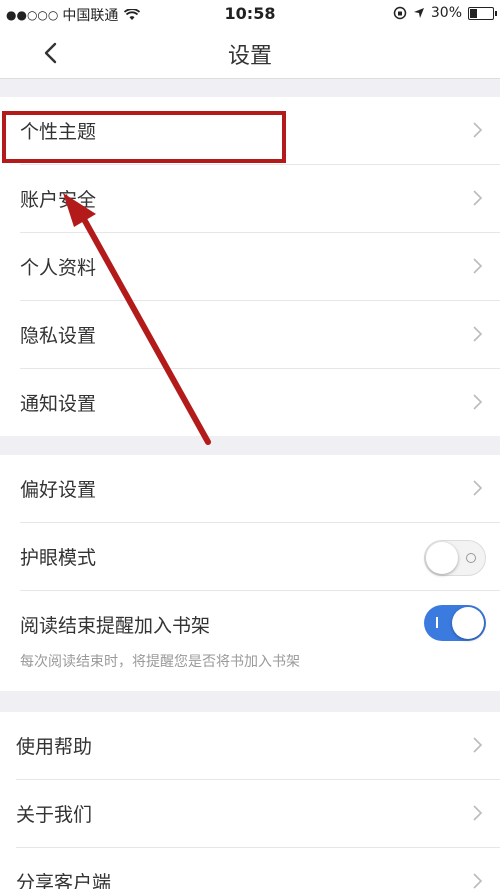 This screenshot has height=889, width=500. Describe the element at coordinates (250, 14) in the screenshot. I see `status-bar: ●●○○○ 中国联通 10:58 30%` at that location.